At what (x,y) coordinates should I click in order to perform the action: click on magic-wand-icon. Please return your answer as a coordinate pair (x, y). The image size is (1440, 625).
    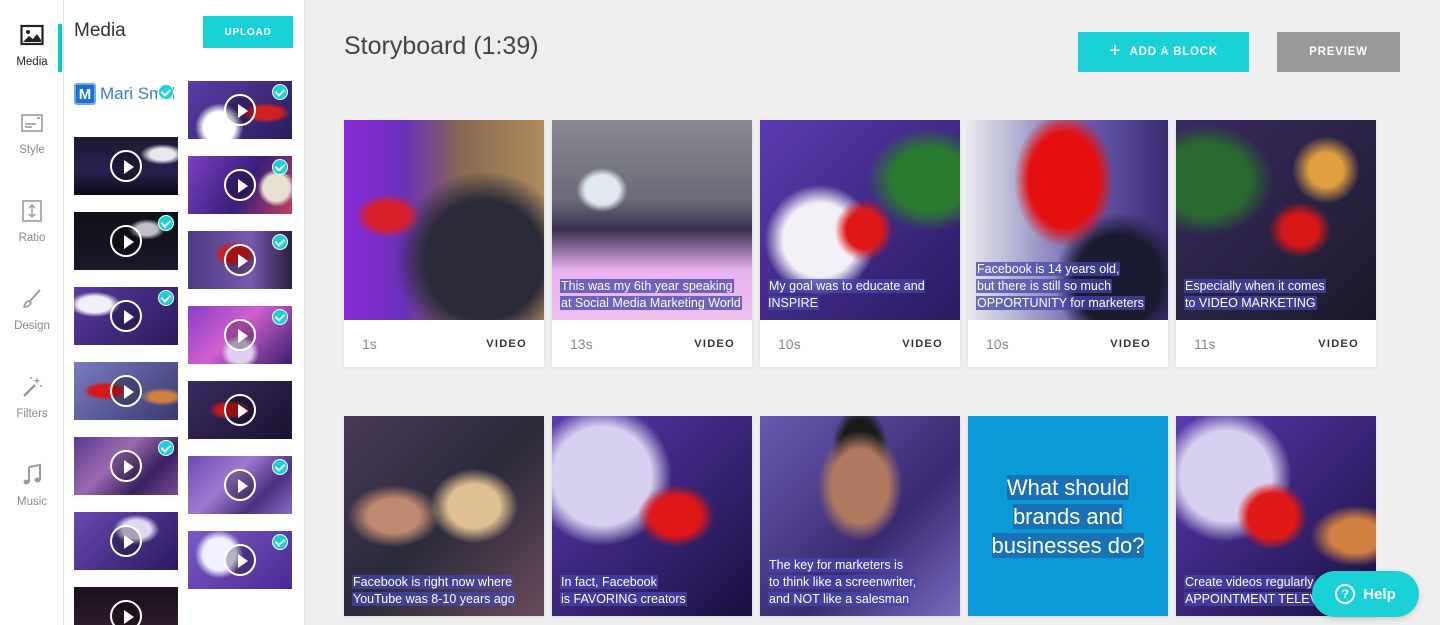
    Looking at the image, I should click on (32, 387).